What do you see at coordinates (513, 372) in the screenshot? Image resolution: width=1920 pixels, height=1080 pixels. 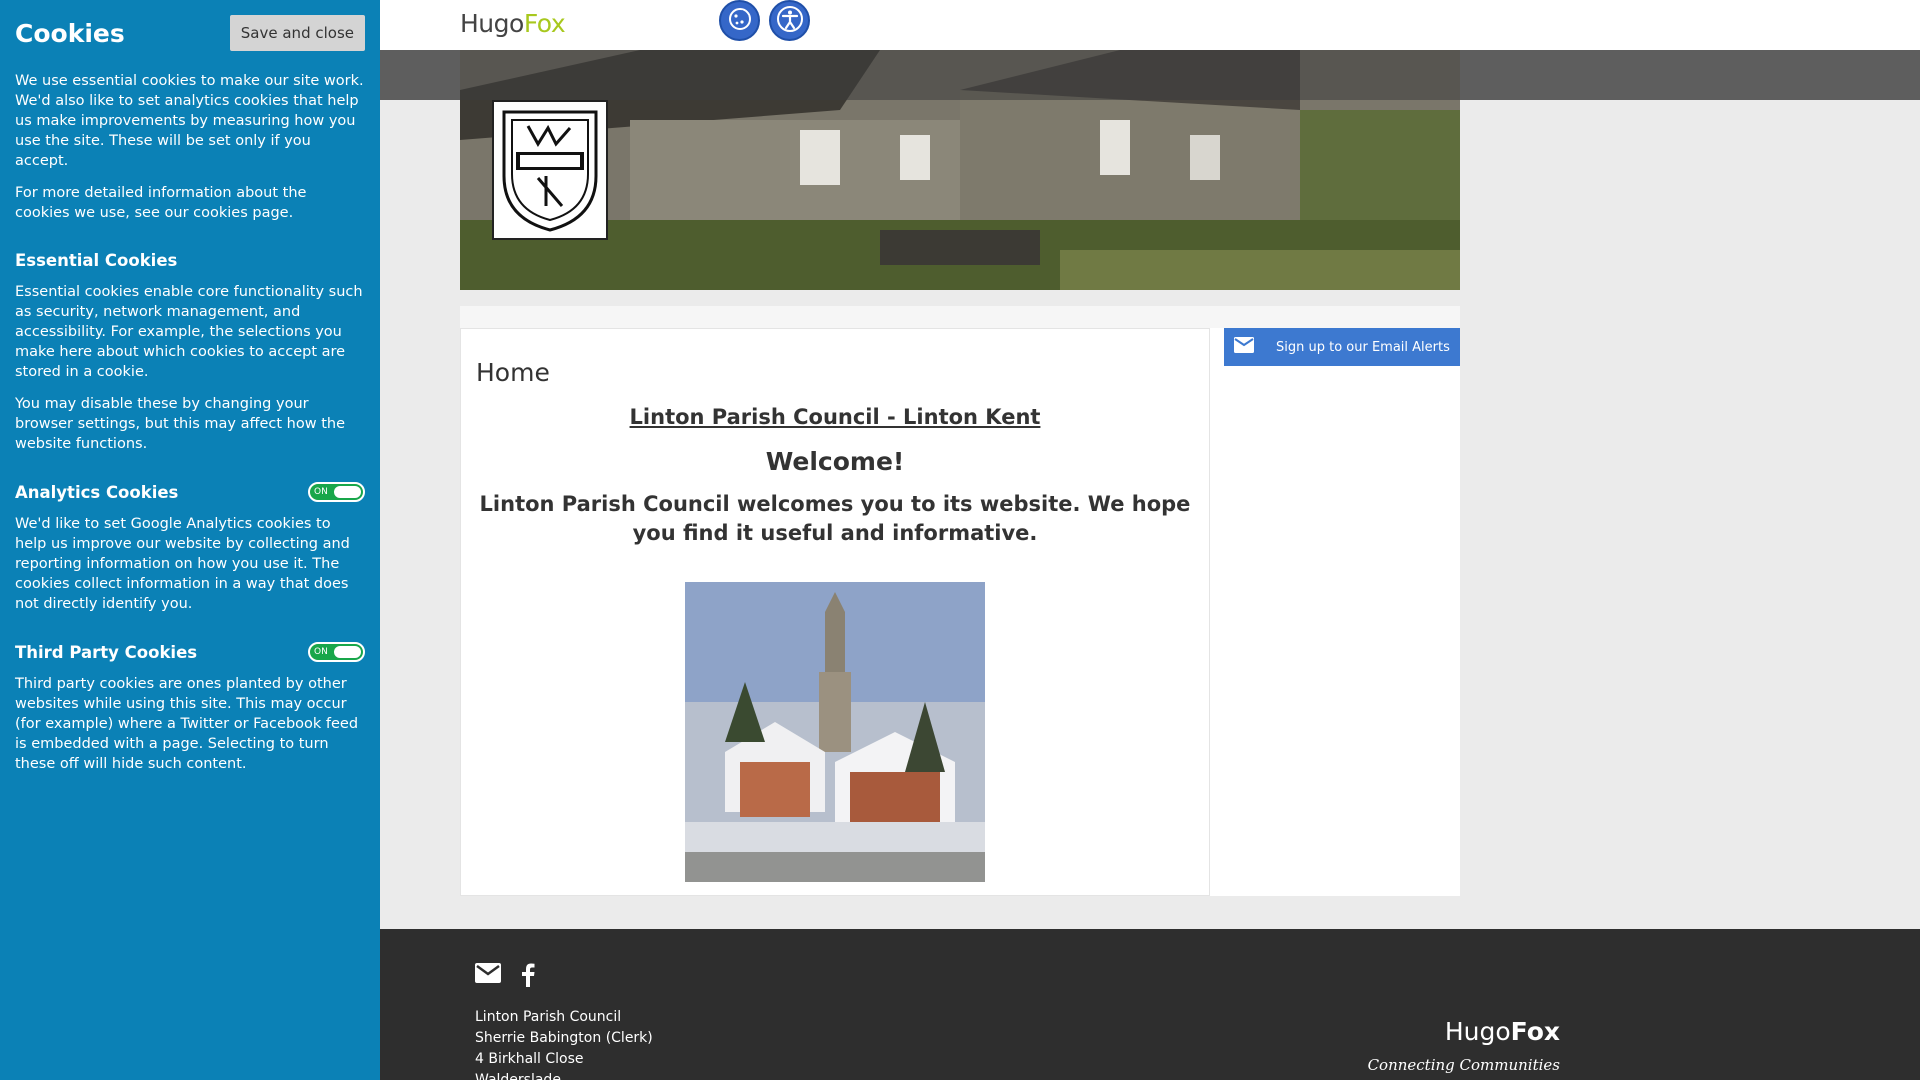 I see `page-title: Home` at bounding box center [513, 372].